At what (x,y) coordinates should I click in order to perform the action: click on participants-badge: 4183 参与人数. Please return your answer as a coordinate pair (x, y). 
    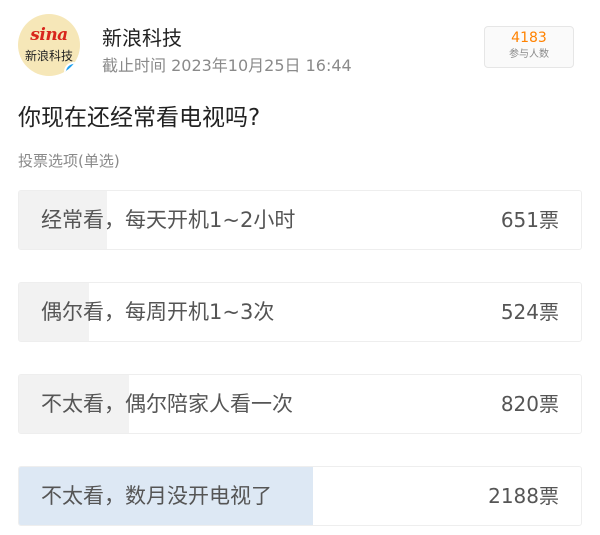
    Looking at the image, I should click on (529, 47).